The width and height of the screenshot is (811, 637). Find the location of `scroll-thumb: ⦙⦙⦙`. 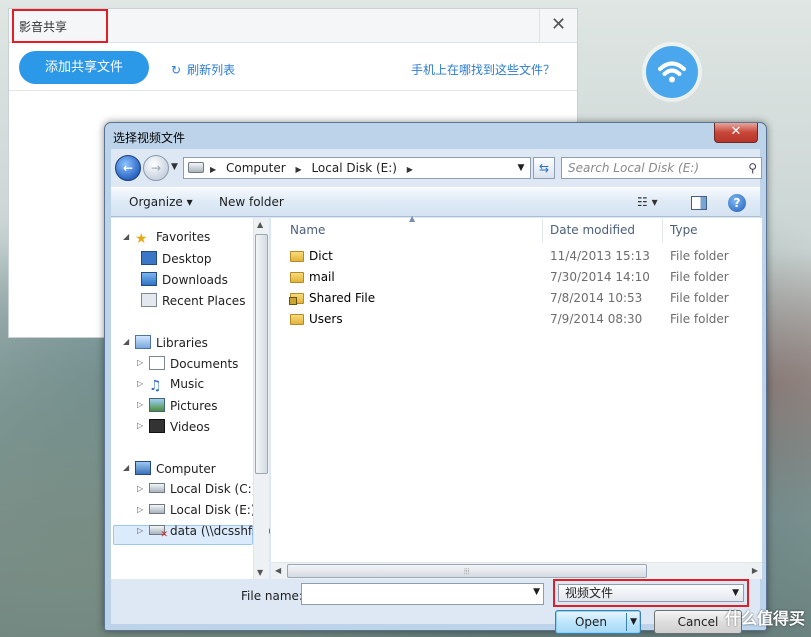

scroll-thumb: ⦙⦙⦙ is located at coordinates (467, 571).